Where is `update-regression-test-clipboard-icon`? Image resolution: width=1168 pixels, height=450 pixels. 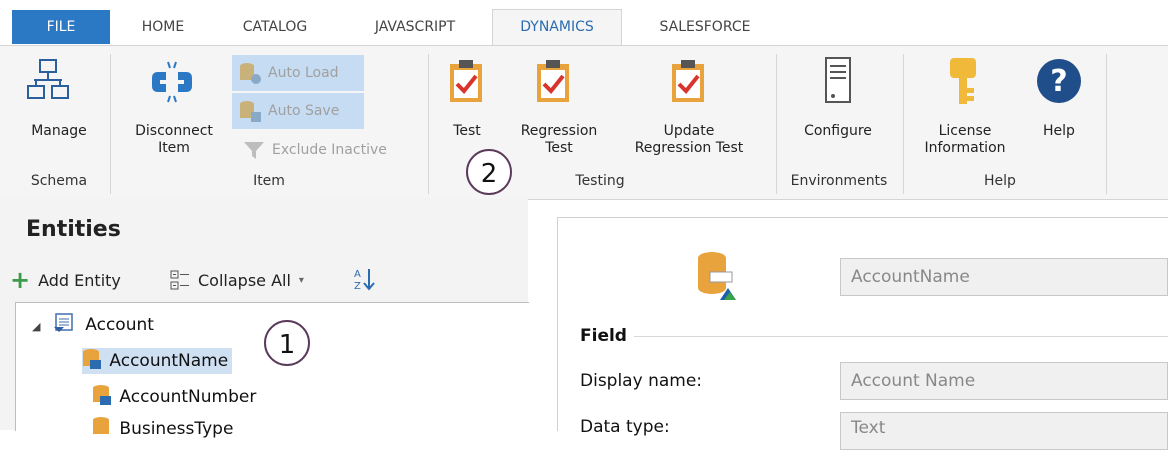
update-regression-test-clipboard-icon is located at coordinates (688, 81).